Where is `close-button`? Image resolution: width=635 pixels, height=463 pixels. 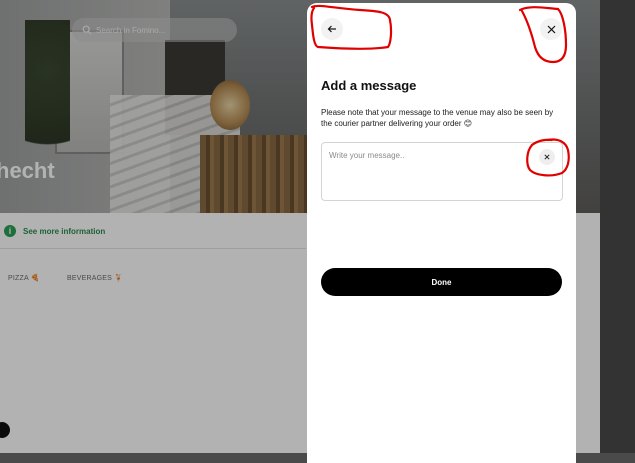 close-button is located at coordinates (551, 29).